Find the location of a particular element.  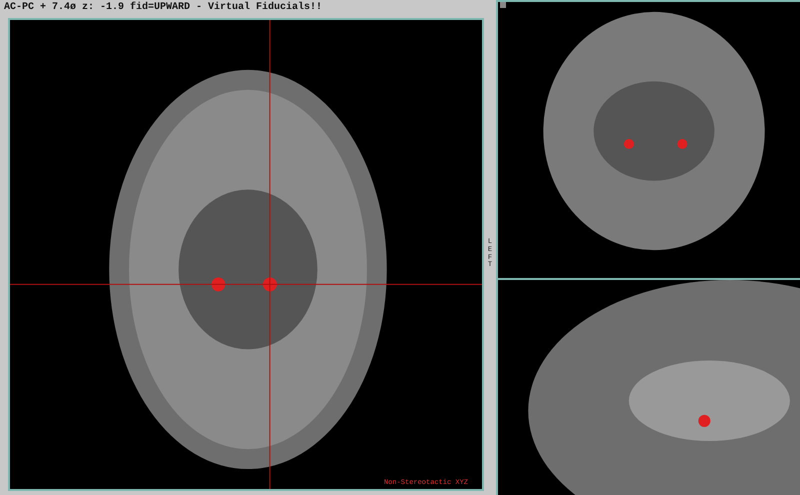

corner-handle is located at coordinates (503, 5).